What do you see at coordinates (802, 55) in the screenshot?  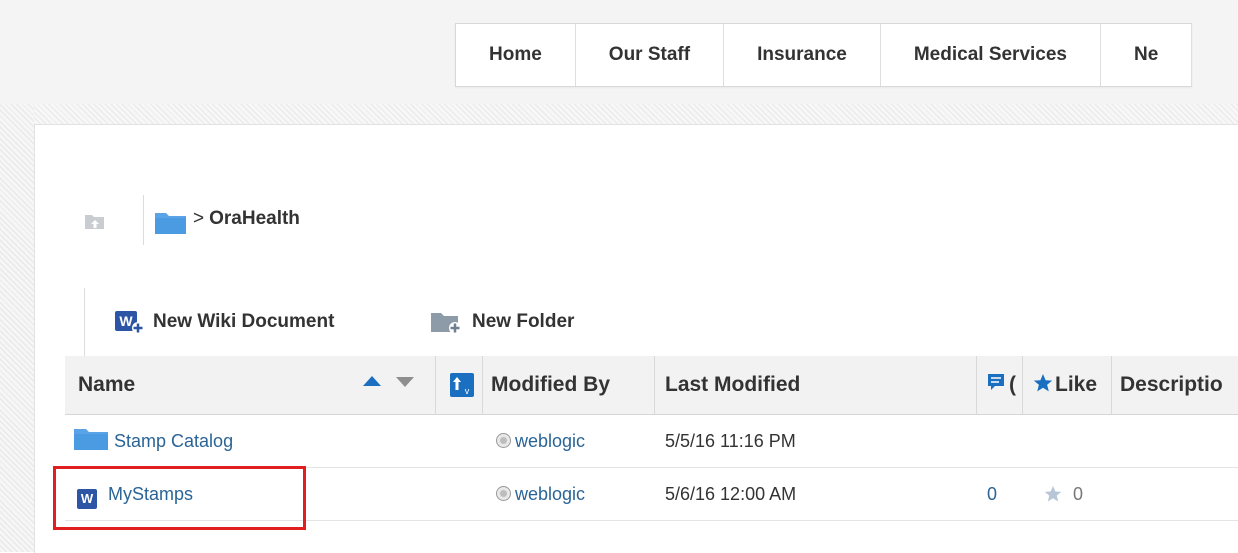 I see `nav-insurance: Insurance` at bounding box center [802, 55].